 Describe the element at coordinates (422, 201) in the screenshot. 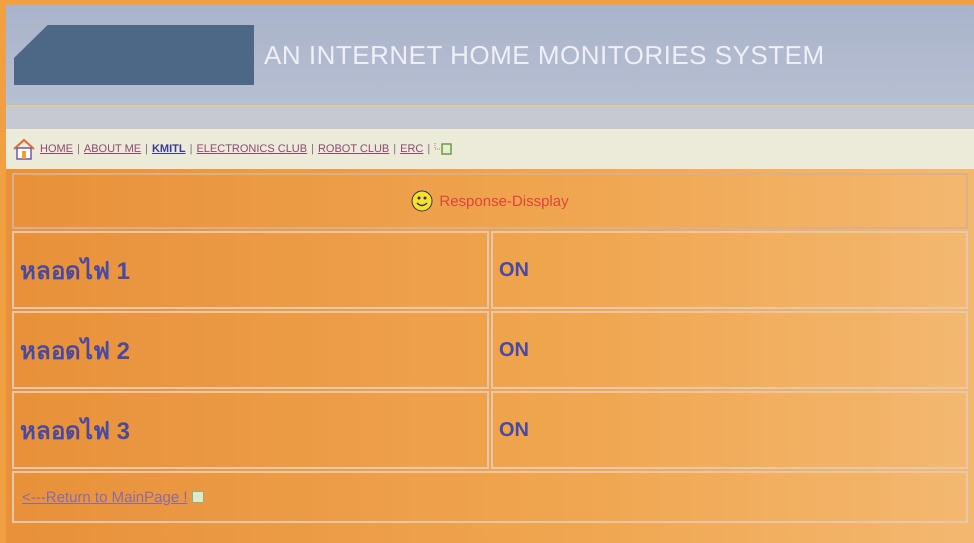

I see `smiley-icon` at that location.